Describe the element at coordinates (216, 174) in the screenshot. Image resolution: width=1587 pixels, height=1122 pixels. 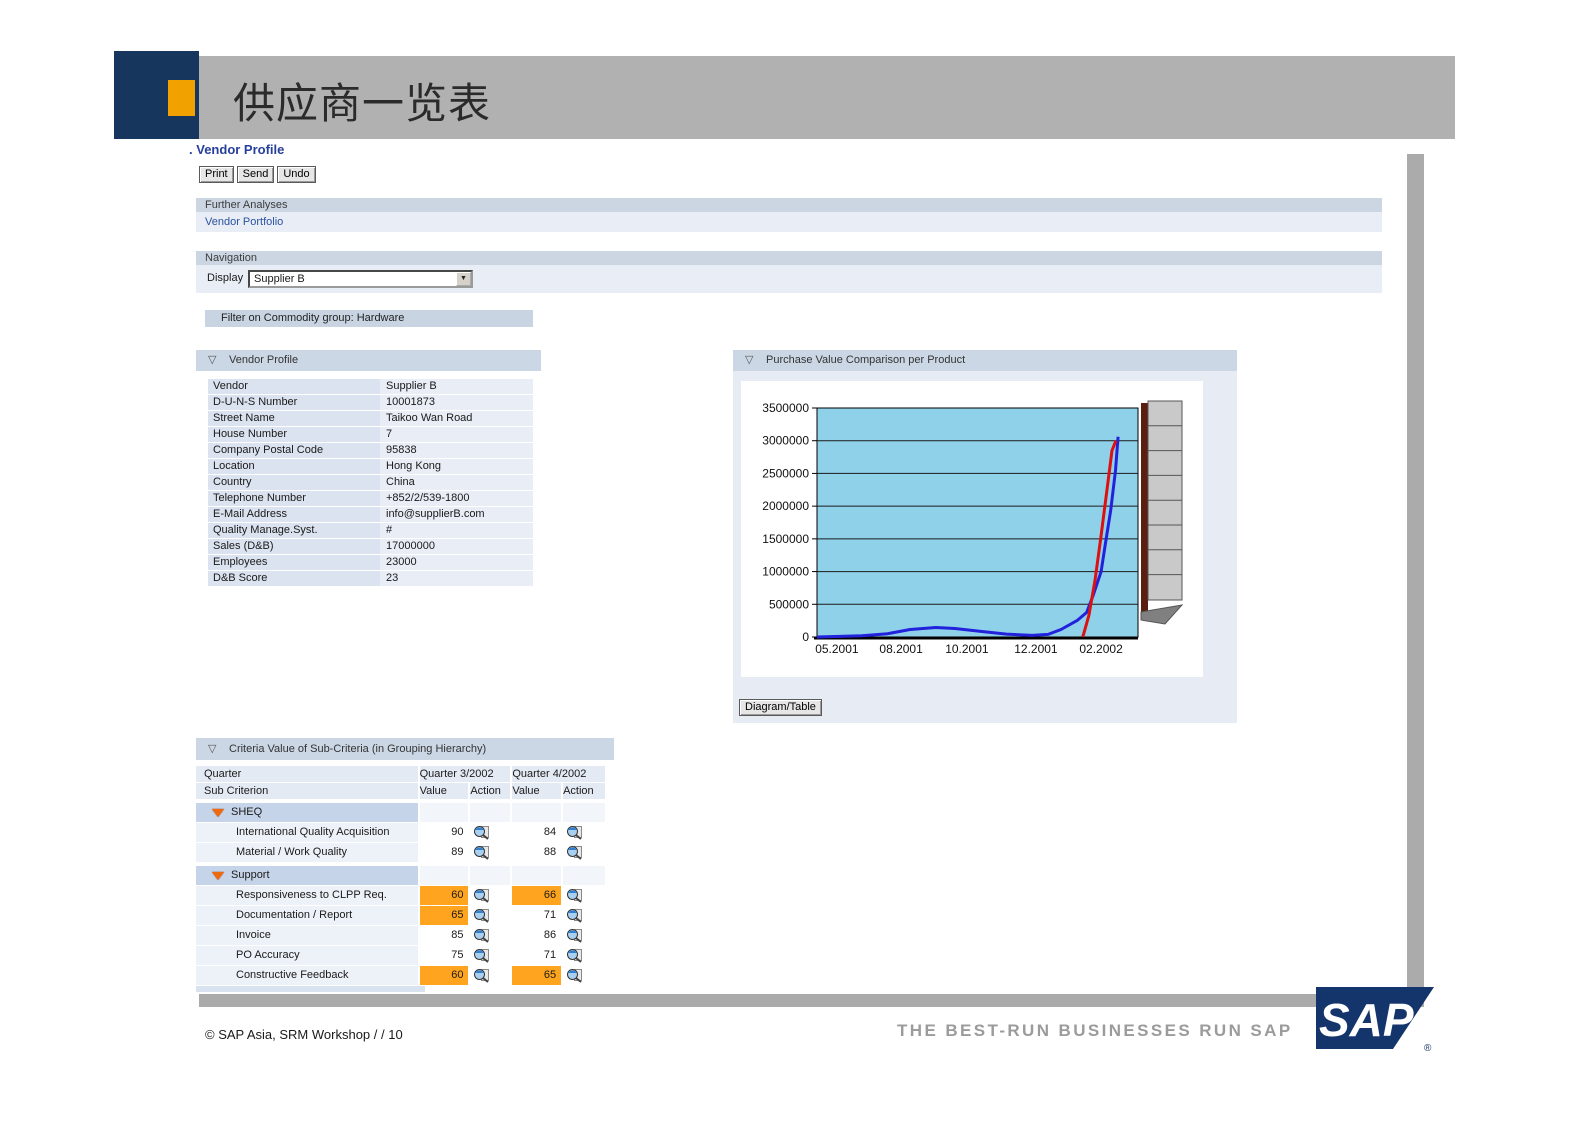
I see `print-button: Print` at that location.